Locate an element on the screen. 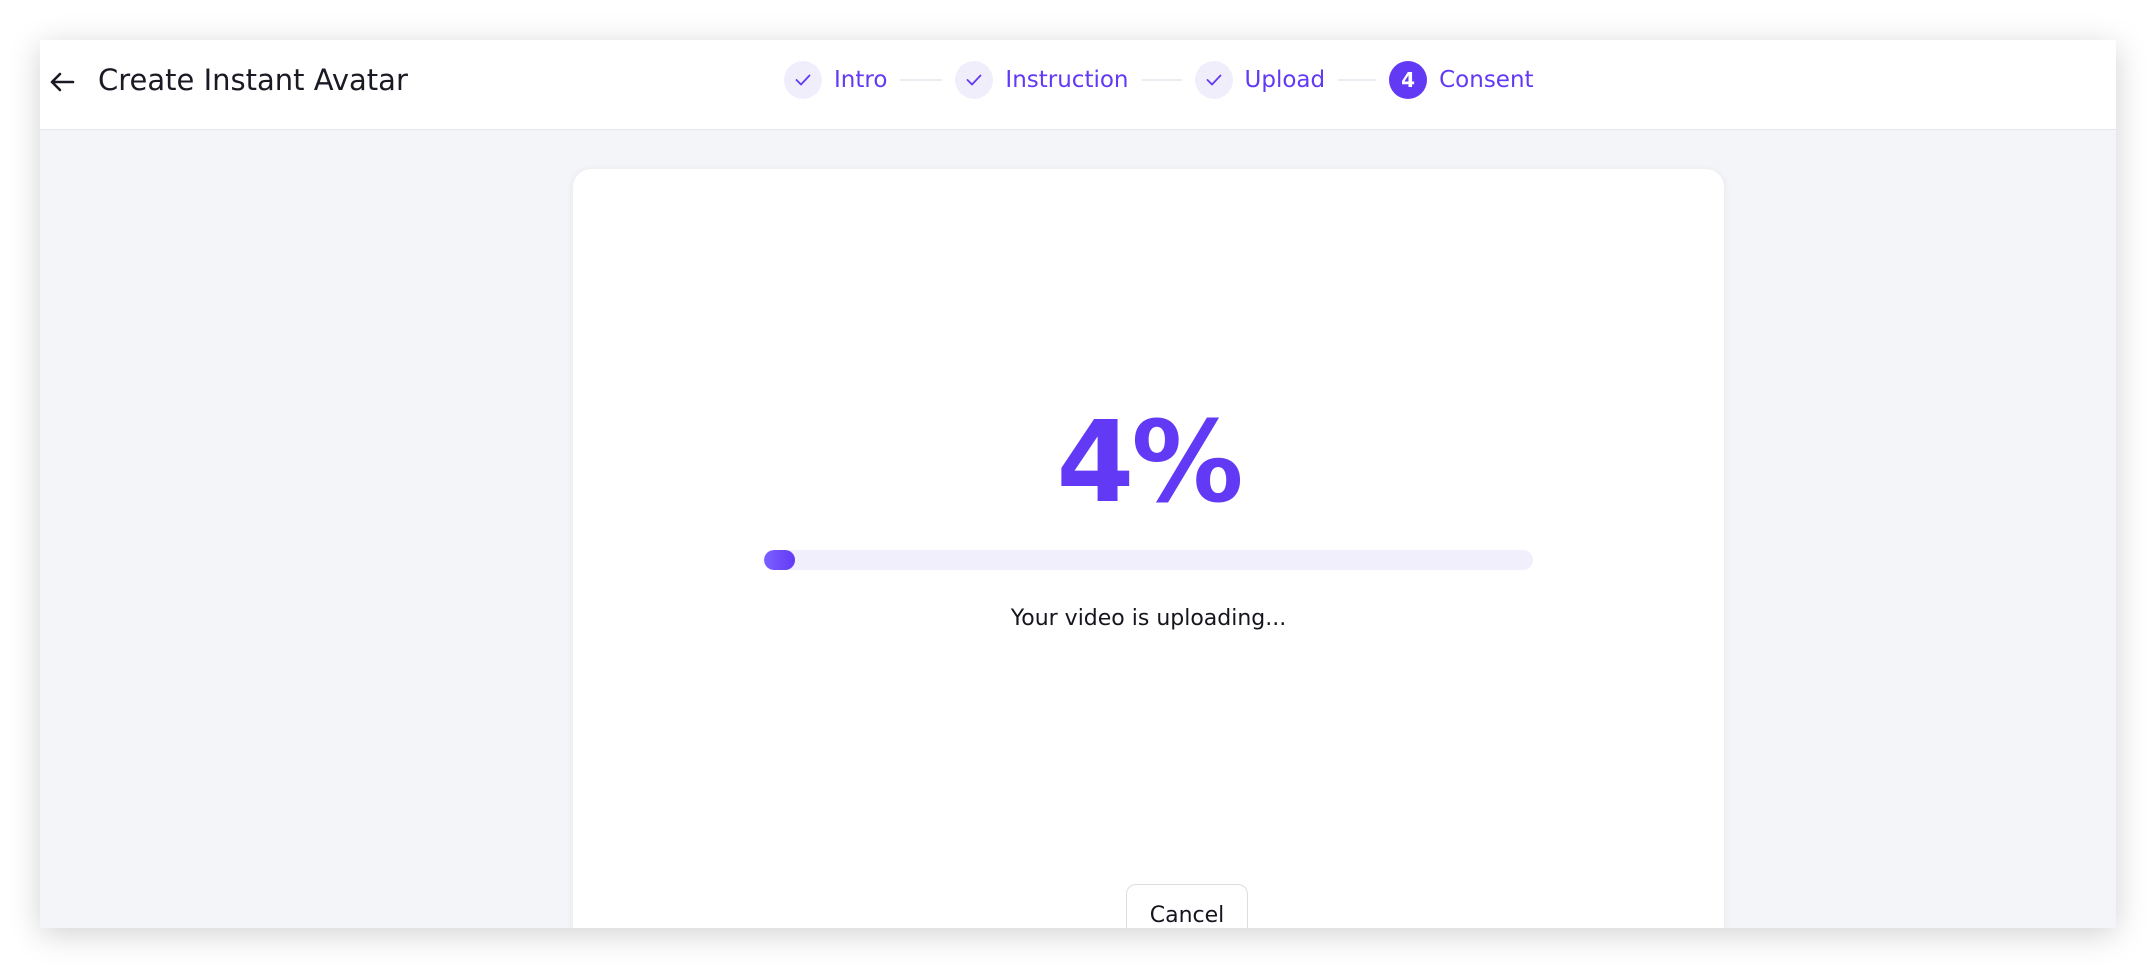 Image resolution: width=2156 pixels, height=968 pixels. back-button is located at coordinates (62, 82).